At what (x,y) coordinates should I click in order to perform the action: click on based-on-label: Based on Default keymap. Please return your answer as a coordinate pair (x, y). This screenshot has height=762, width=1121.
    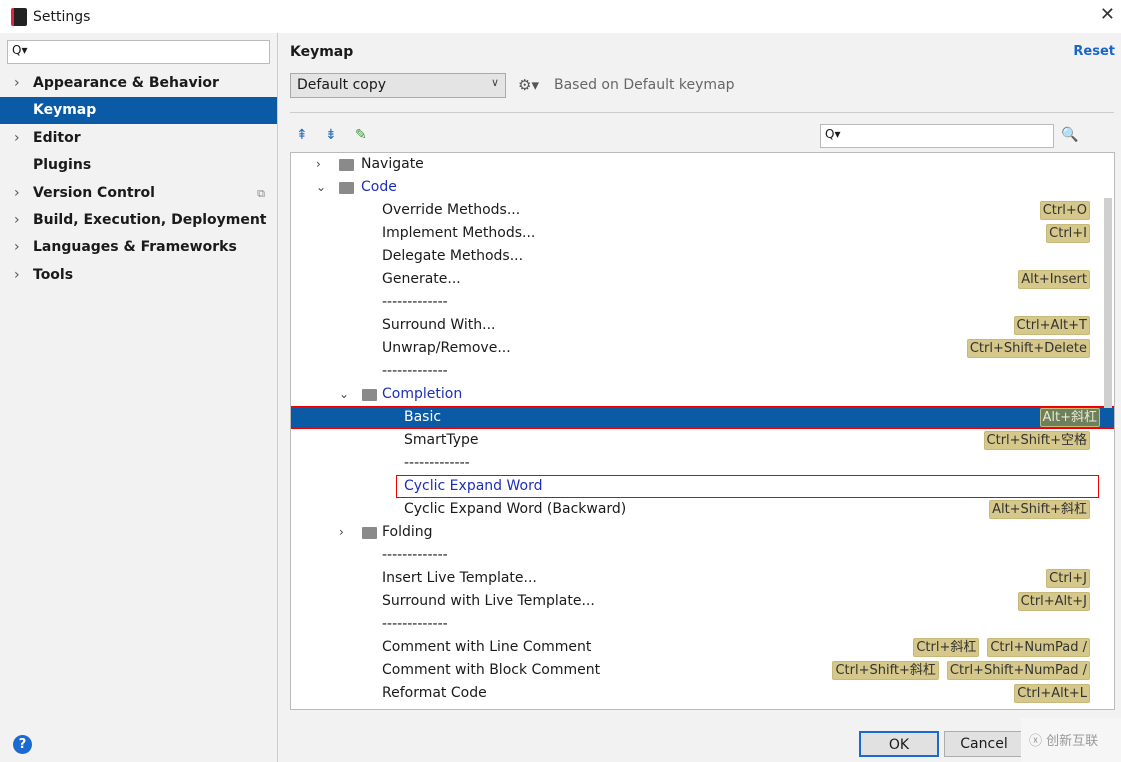
    Looking at the image, I should click on (644, 85).